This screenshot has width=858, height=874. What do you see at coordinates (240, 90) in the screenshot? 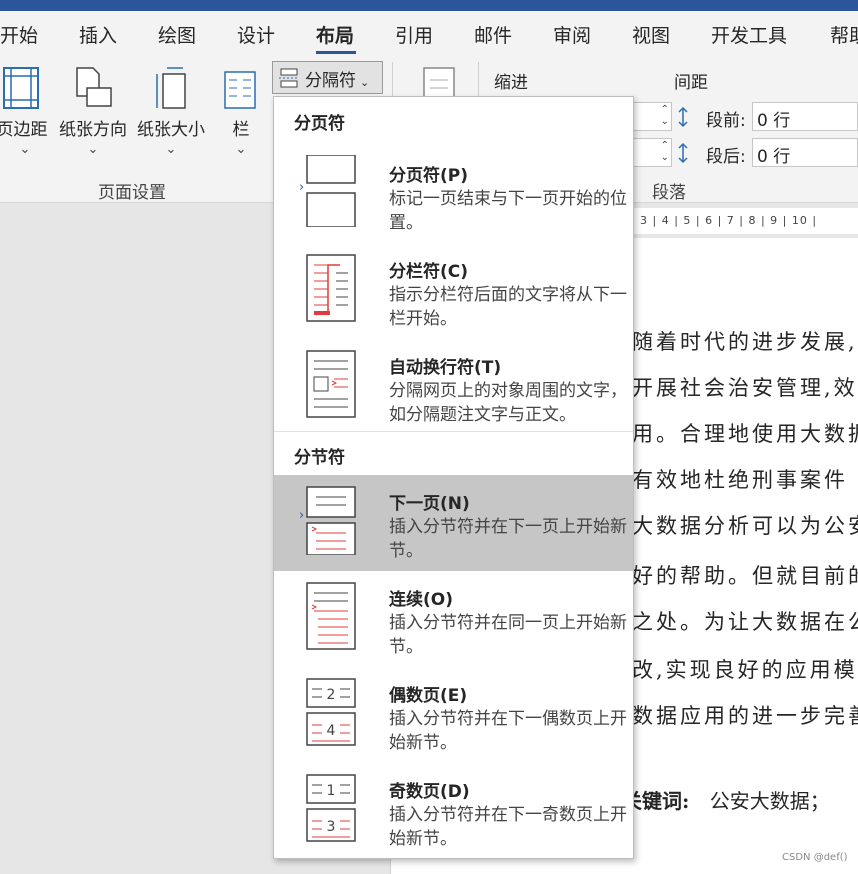
I see `columns-icon` at bounding box center [240, 90].